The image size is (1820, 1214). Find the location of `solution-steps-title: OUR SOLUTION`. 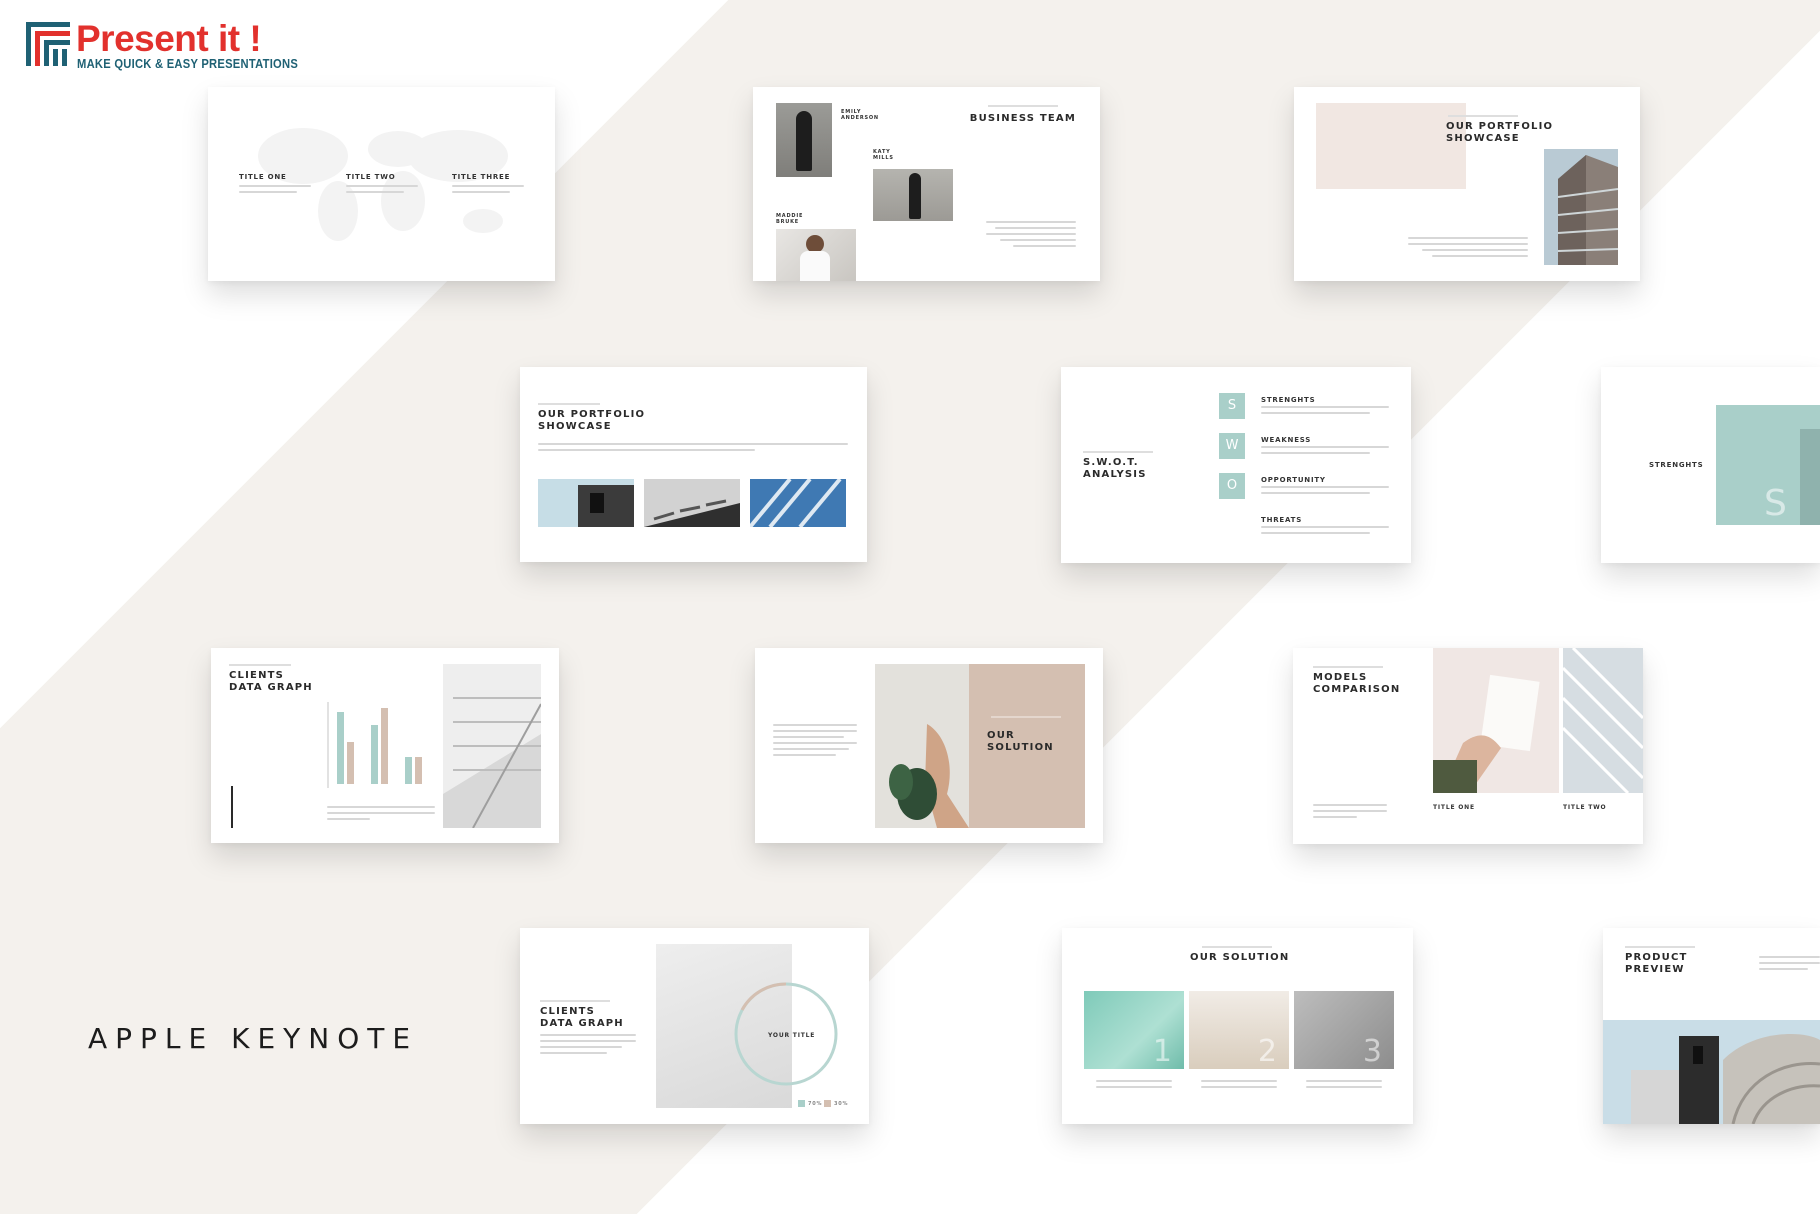

solution-steps-title: OUR SOLUTION is located at coordinates (1240, 957).